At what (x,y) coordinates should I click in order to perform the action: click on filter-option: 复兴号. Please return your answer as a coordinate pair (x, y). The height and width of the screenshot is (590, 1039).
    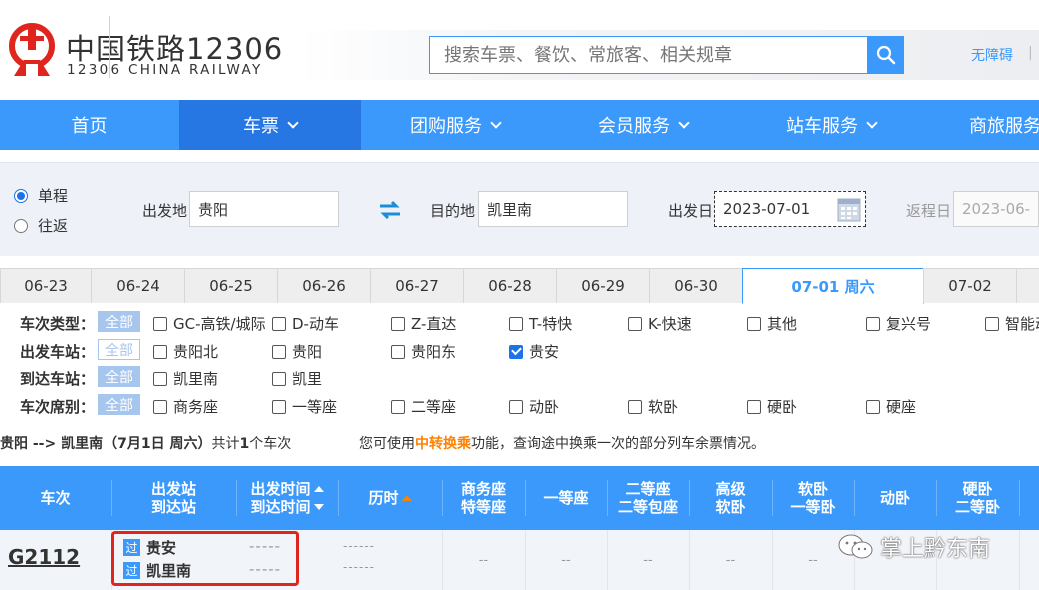
    Looking at the image, I should click on (898, 323).